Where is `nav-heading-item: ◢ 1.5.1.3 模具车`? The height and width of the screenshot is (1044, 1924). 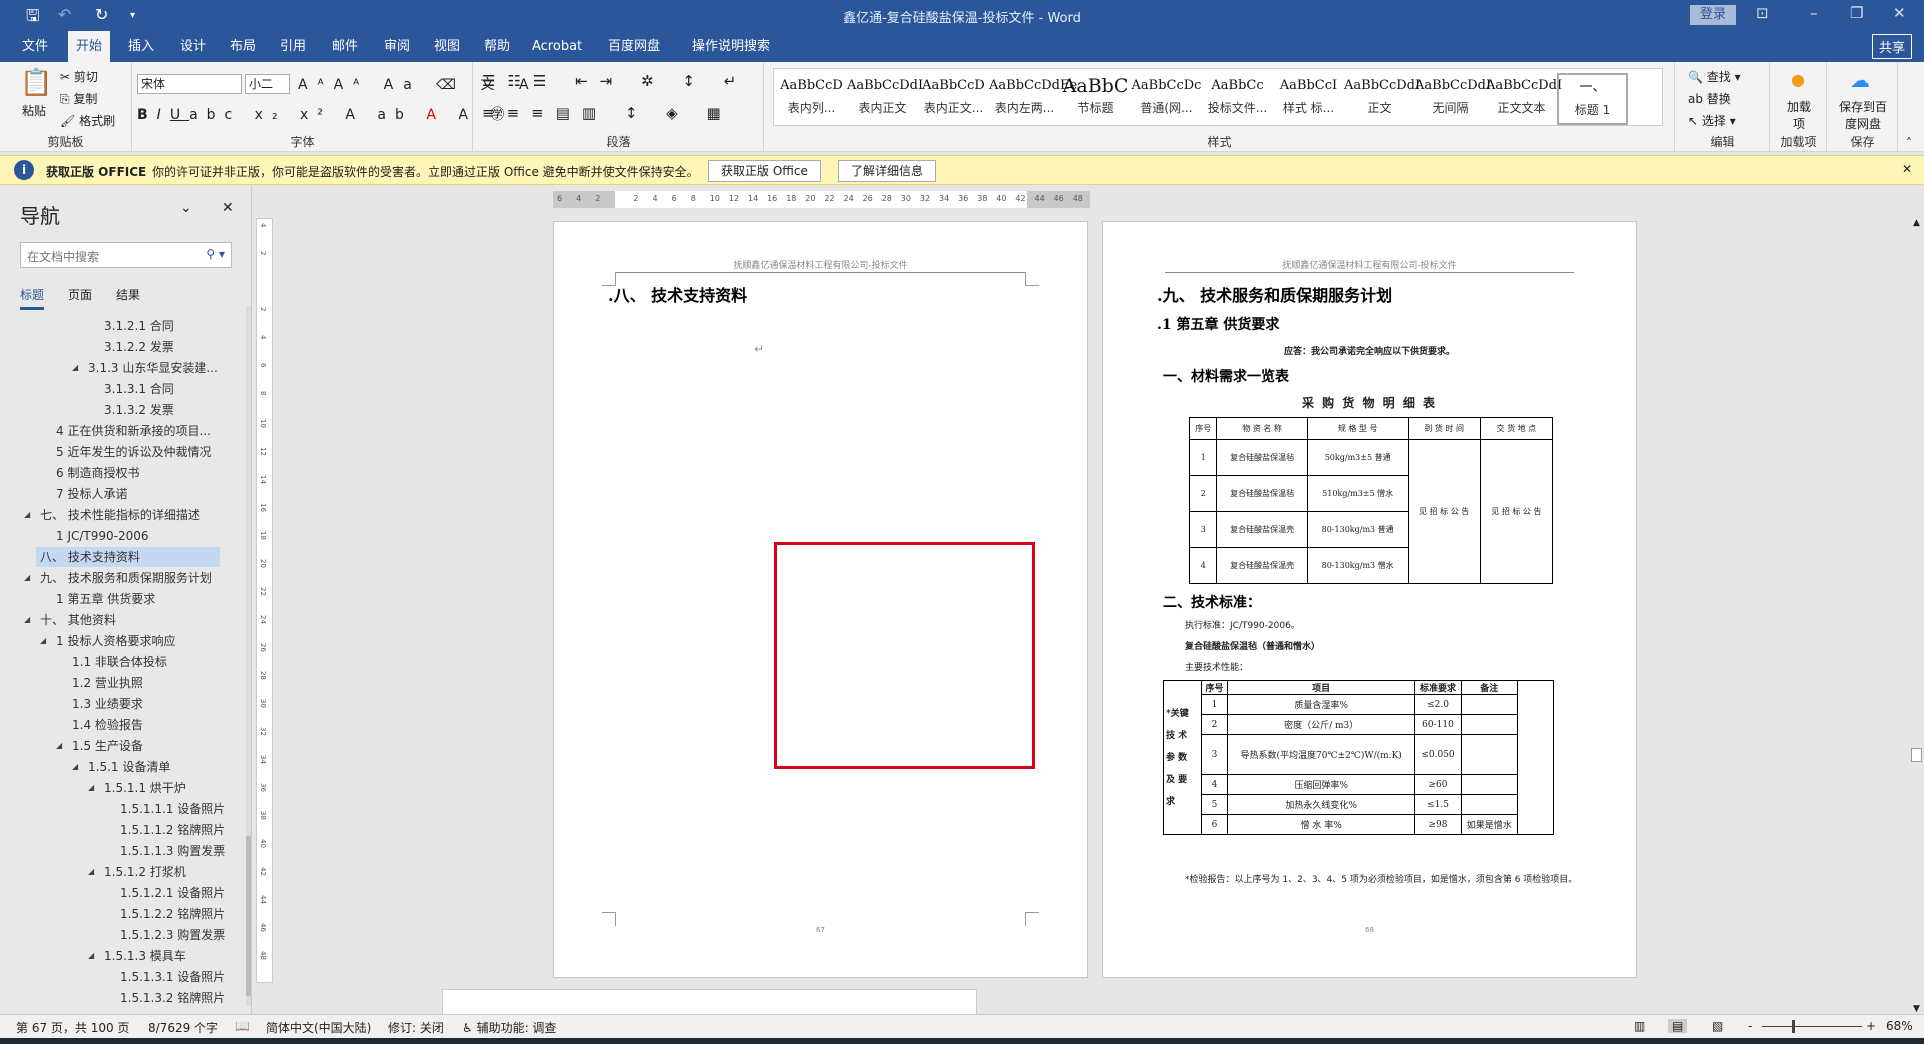 nav-heading-item: ◢ 1.5.1.3 模具车 is located at coordinates (115, 956).